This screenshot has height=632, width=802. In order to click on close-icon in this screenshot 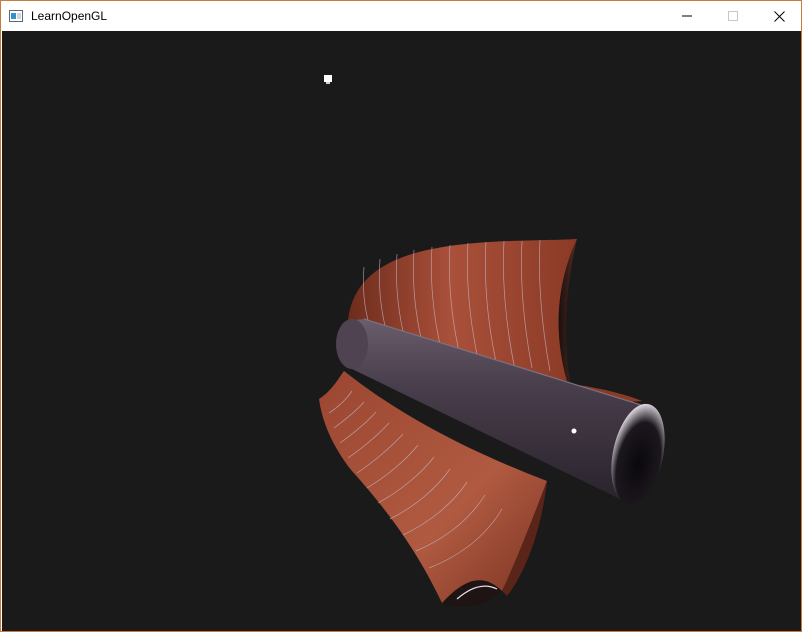, I will do `click(779, 16)`.